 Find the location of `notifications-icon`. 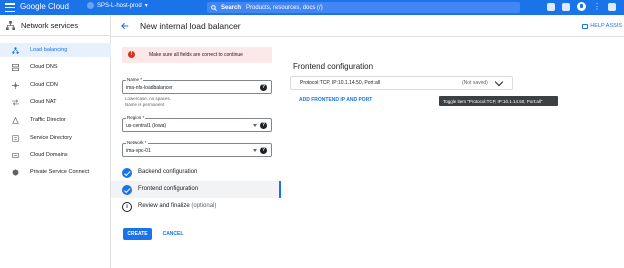

notifications-icon is located at coordinates (566, 6).